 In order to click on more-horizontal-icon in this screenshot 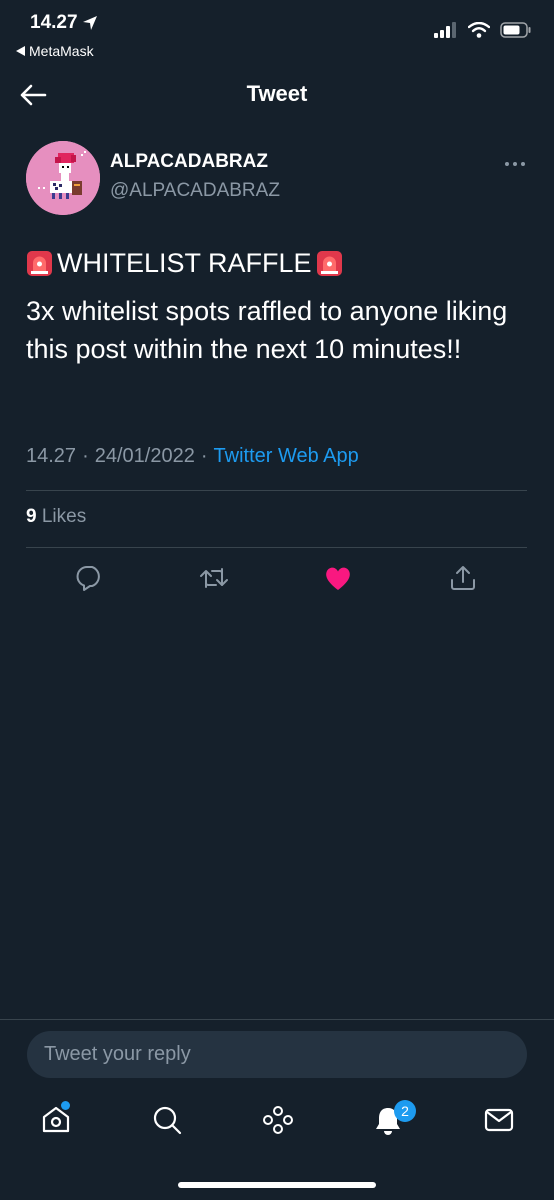, I will do `click(515, 164)`.